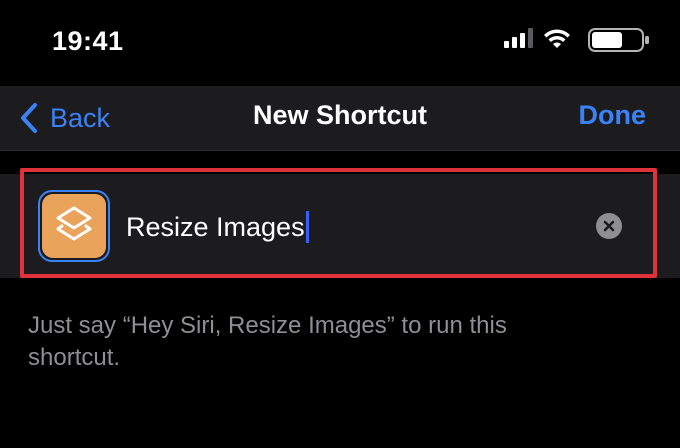 The height and width of the screenshot is (448, 680). I want to click on battery-icon, so click(618, 40).